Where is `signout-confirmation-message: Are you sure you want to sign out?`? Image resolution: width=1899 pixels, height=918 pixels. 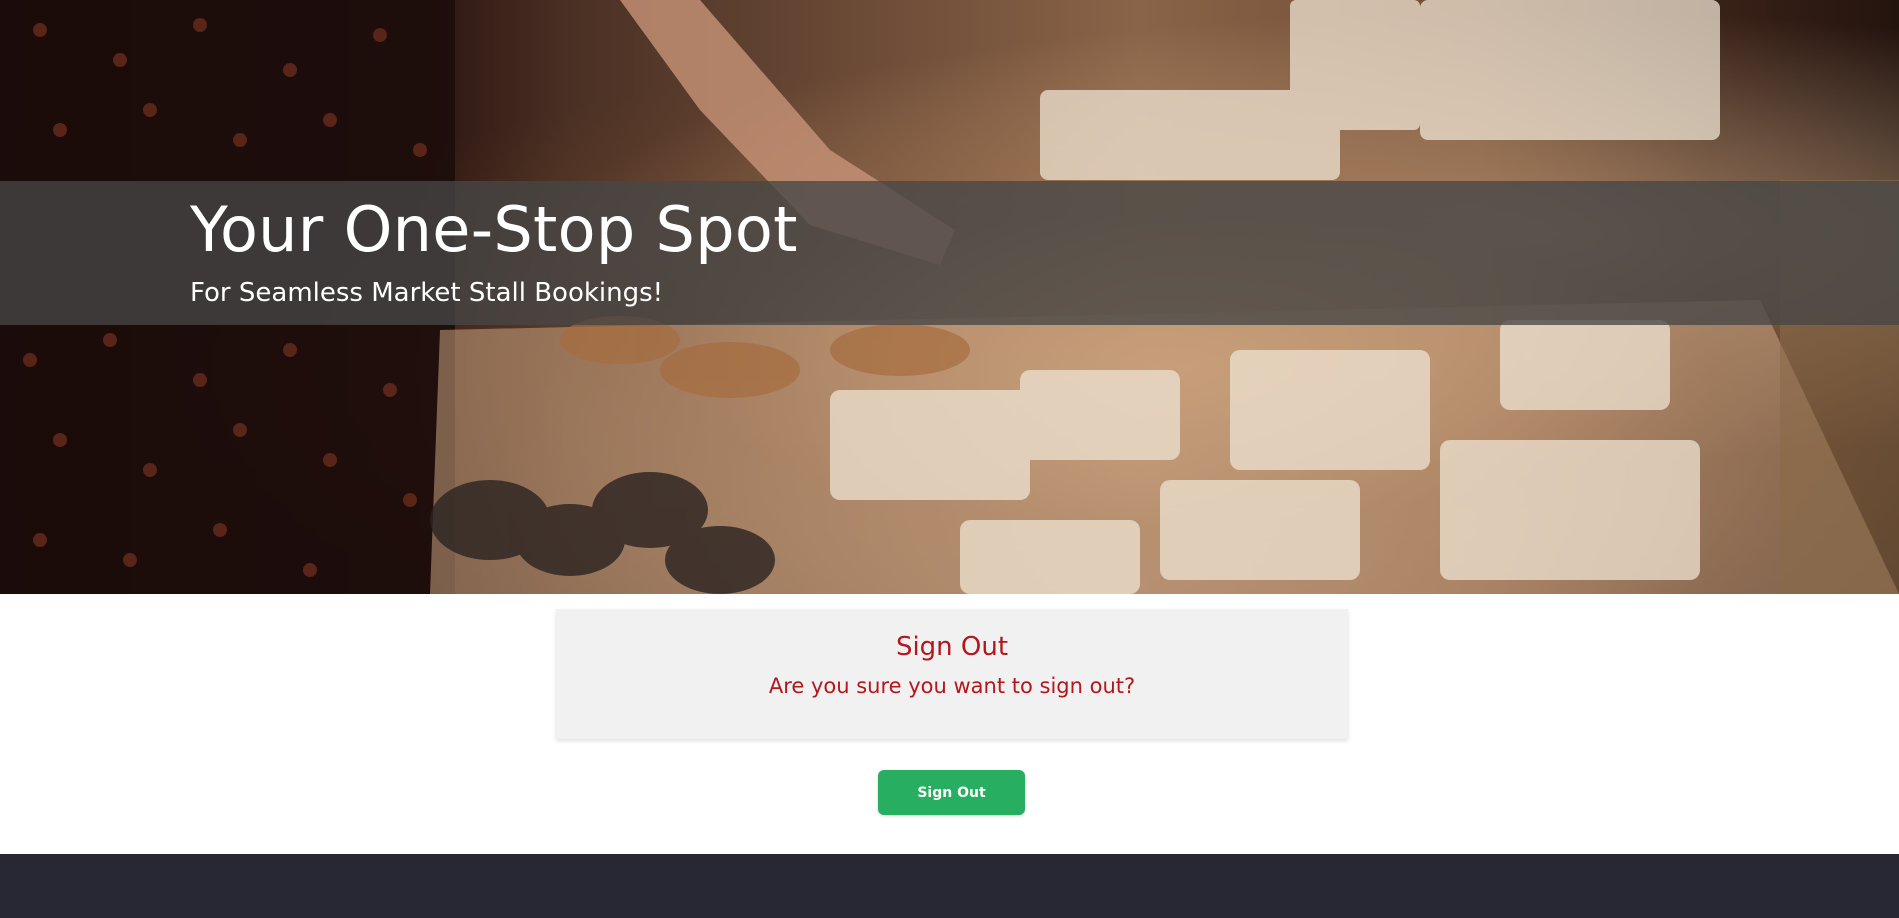 signout-confirmation-message: Are you sure you want to sign out? is located at coordinates (952, 686).